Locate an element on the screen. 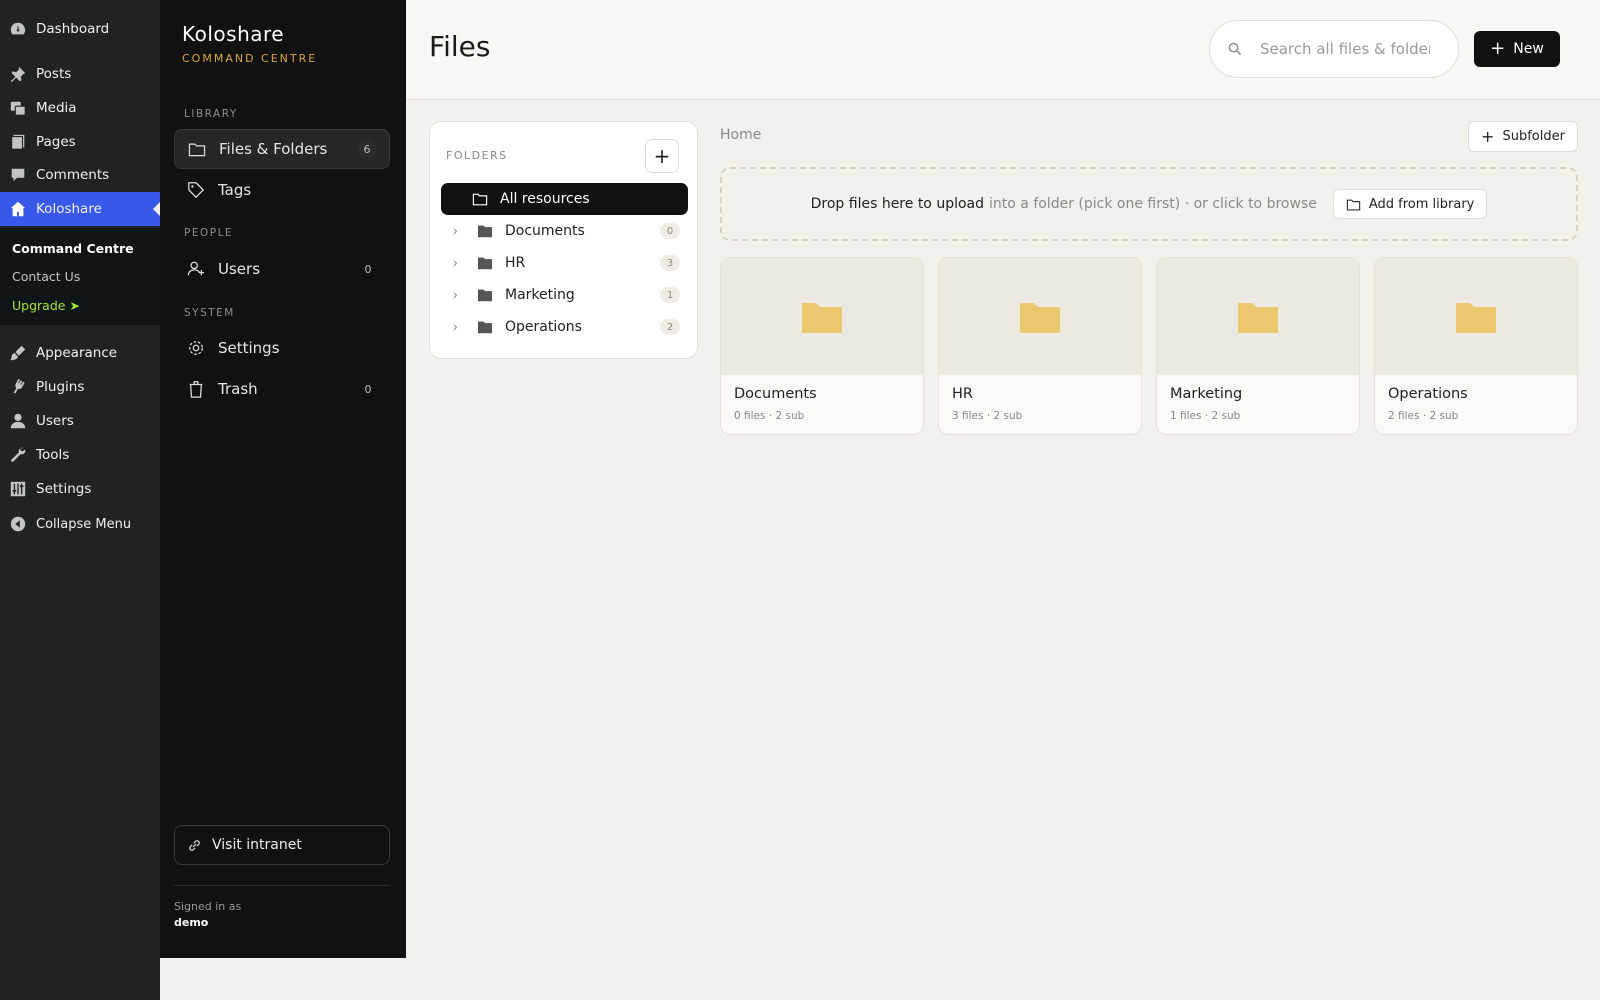  add-from-library-label: Add from library is located at coordinates (1421, 204).